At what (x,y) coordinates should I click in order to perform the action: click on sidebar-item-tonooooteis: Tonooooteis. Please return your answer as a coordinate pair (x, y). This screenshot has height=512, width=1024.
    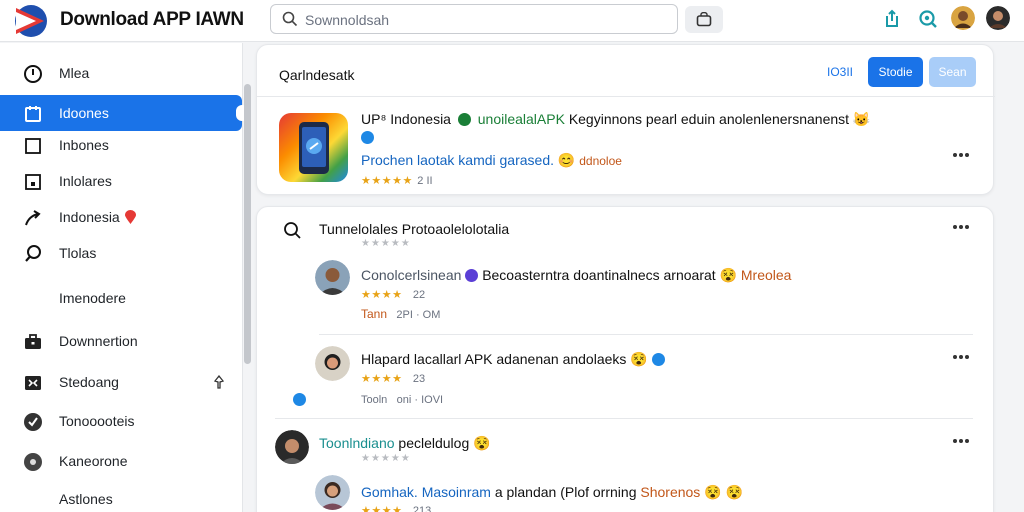
    Looking at the image, I should click on (121, 421).